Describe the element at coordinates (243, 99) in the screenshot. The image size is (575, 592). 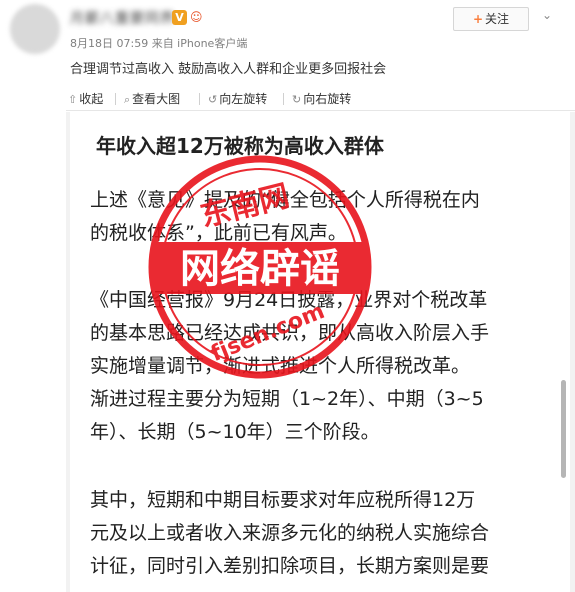
I see `rotate-left-label: 向左旋转` at that location.